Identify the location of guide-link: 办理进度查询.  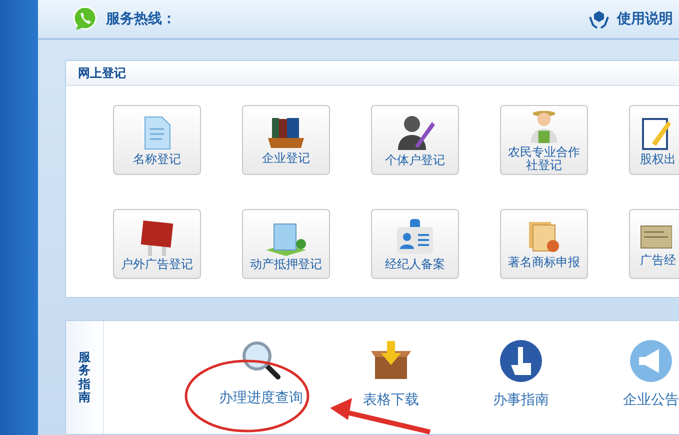
(261, 386).